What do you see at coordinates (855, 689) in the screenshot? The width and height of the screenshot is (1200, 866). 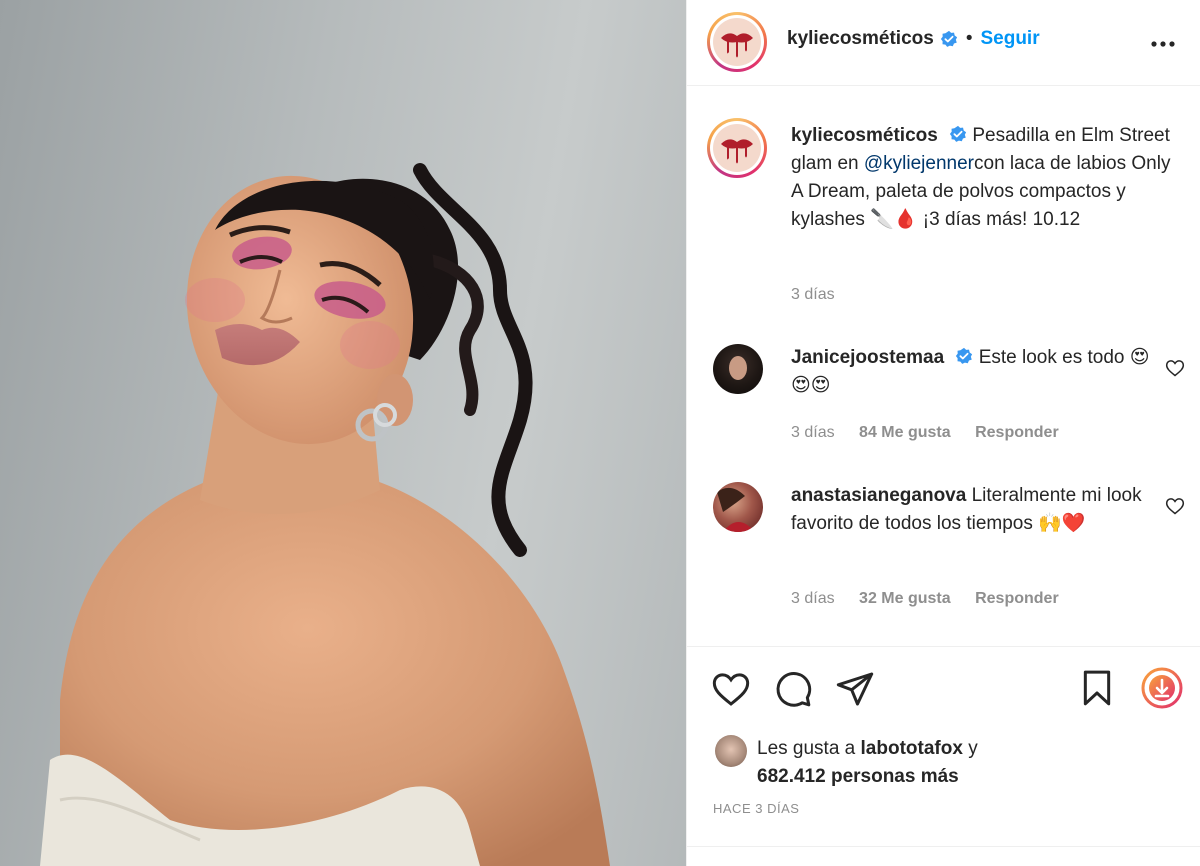 I see `share-icon` at bounding box center [855, 689].